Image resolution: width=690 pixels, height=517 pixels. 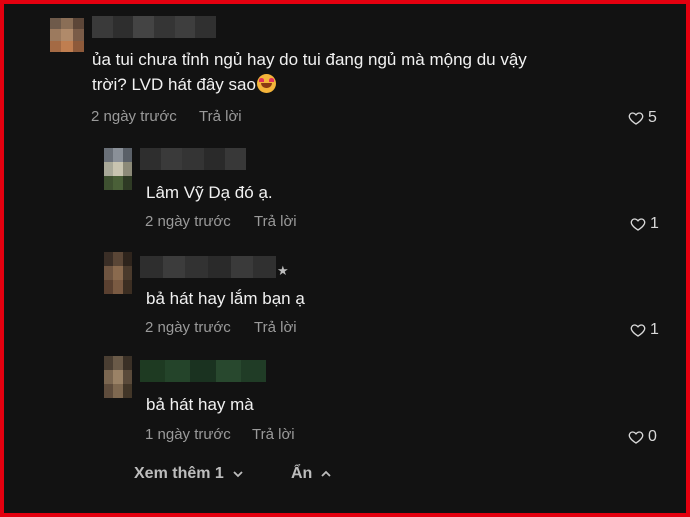 What do you see at coordinates (225, 298) in the screenshot?
I see `reply-text: bả hát hay lắm bạn ạ` at bounding box center [225, 298].